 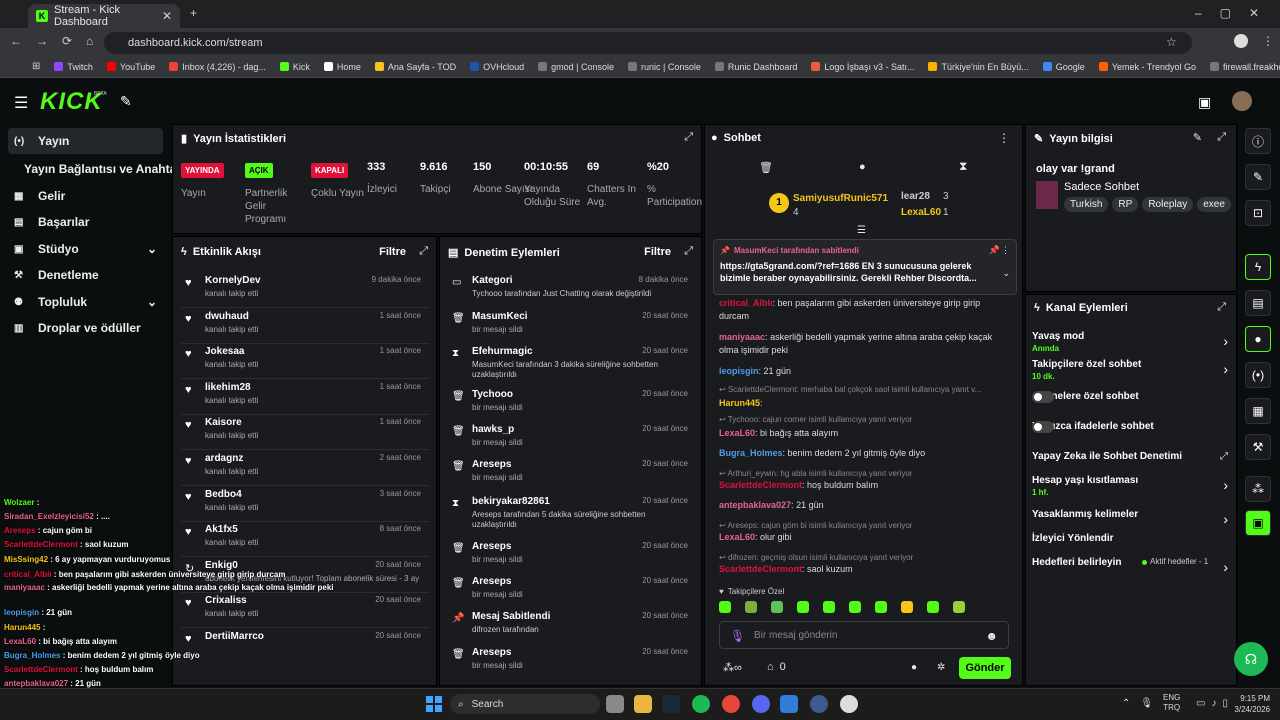 What do you see at coordinates (1258, 267) in the screenshot?
I see `bolt-icon: ϟ` at bounding box center [1258, 267].